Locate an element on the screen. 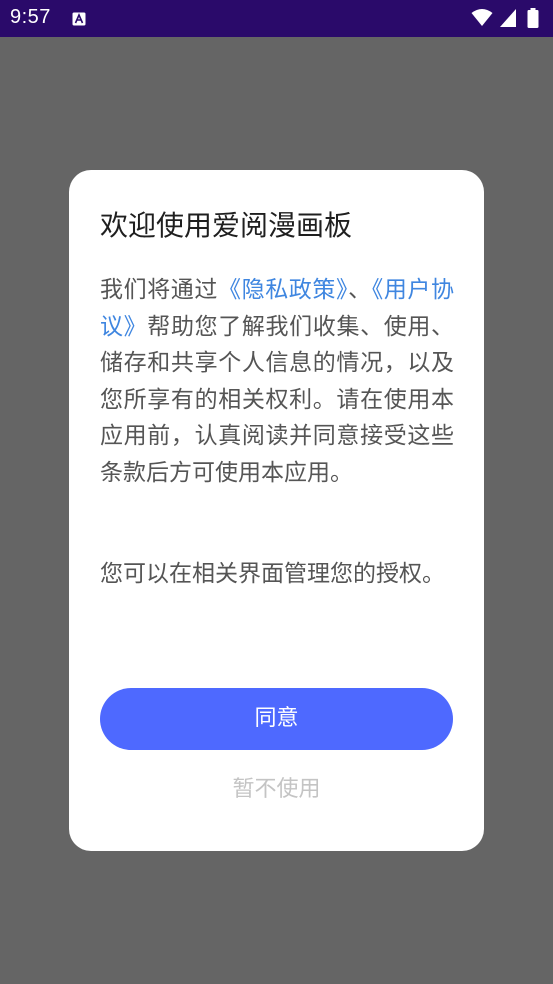  dialog-title: 欢迎使用爱阅漫画板 is located at coordinates (226, 225).